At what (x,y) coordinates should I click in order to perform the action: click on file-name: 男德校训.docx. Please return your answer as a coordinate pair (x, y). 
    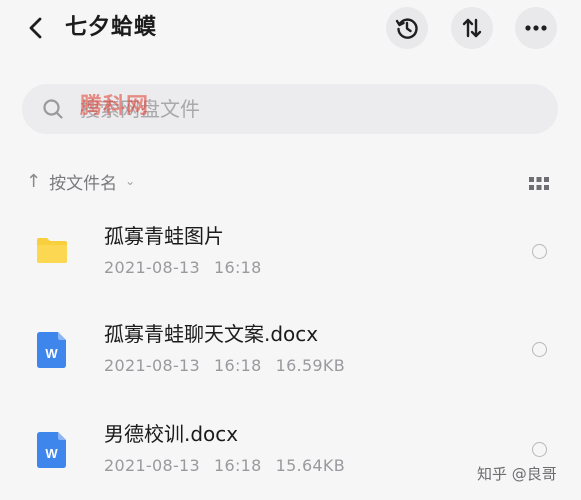
    Looking at the image, I should click on (171, 434).